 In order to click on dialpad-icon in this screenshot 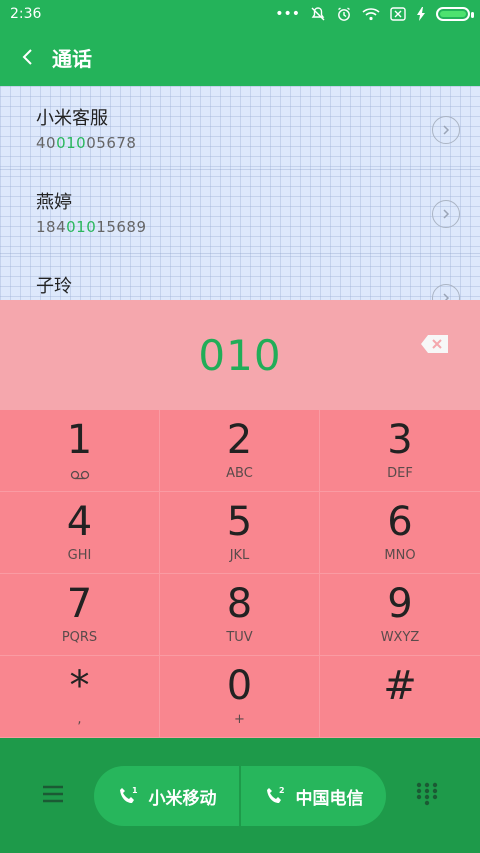, I will do `click(427, 794)`.